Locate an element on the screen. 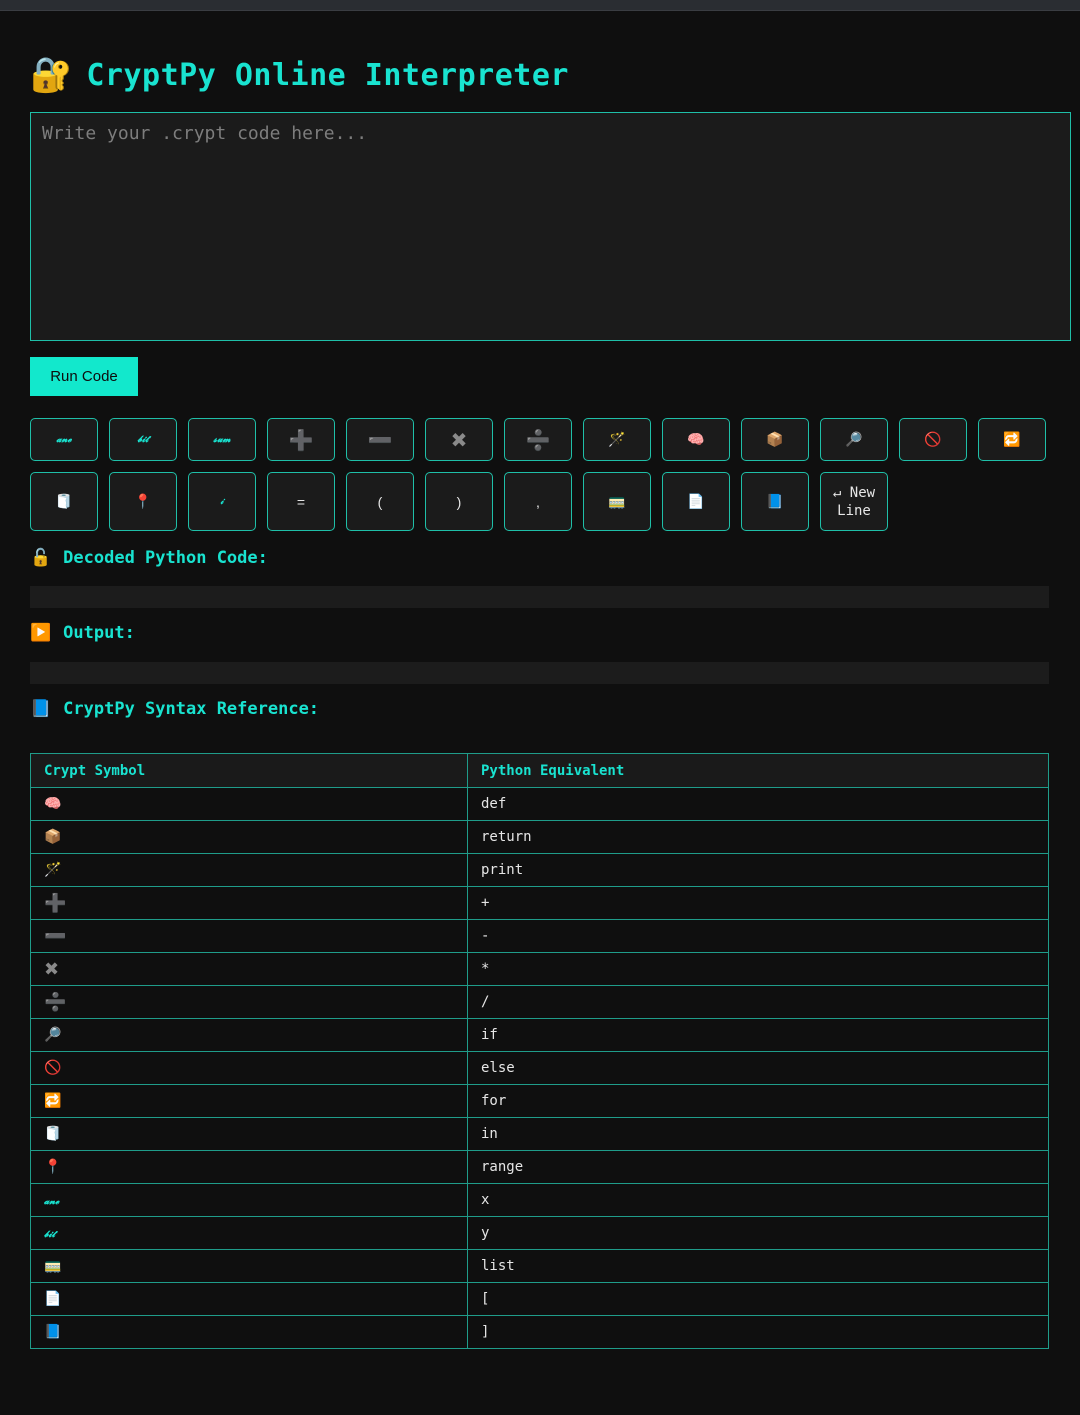 The height and width of the screenshot is (1415, 1080). unlocked-icon: 🔓 is located at coordinates (41, 558).